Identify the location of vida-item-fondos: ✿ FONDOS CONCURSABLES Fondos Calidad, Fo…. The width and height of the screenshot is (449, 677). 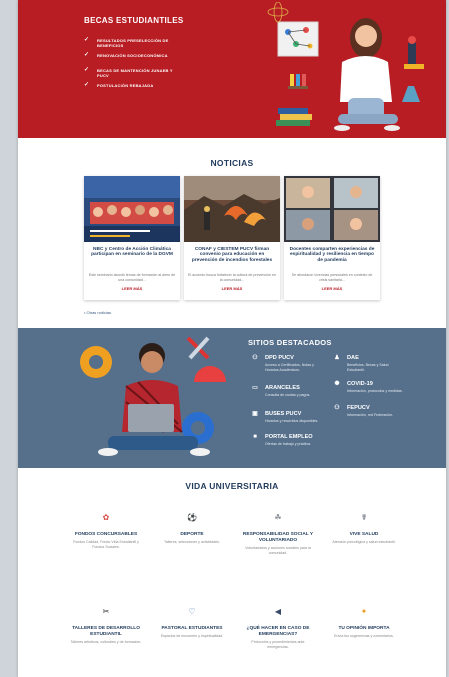
(106, 529).